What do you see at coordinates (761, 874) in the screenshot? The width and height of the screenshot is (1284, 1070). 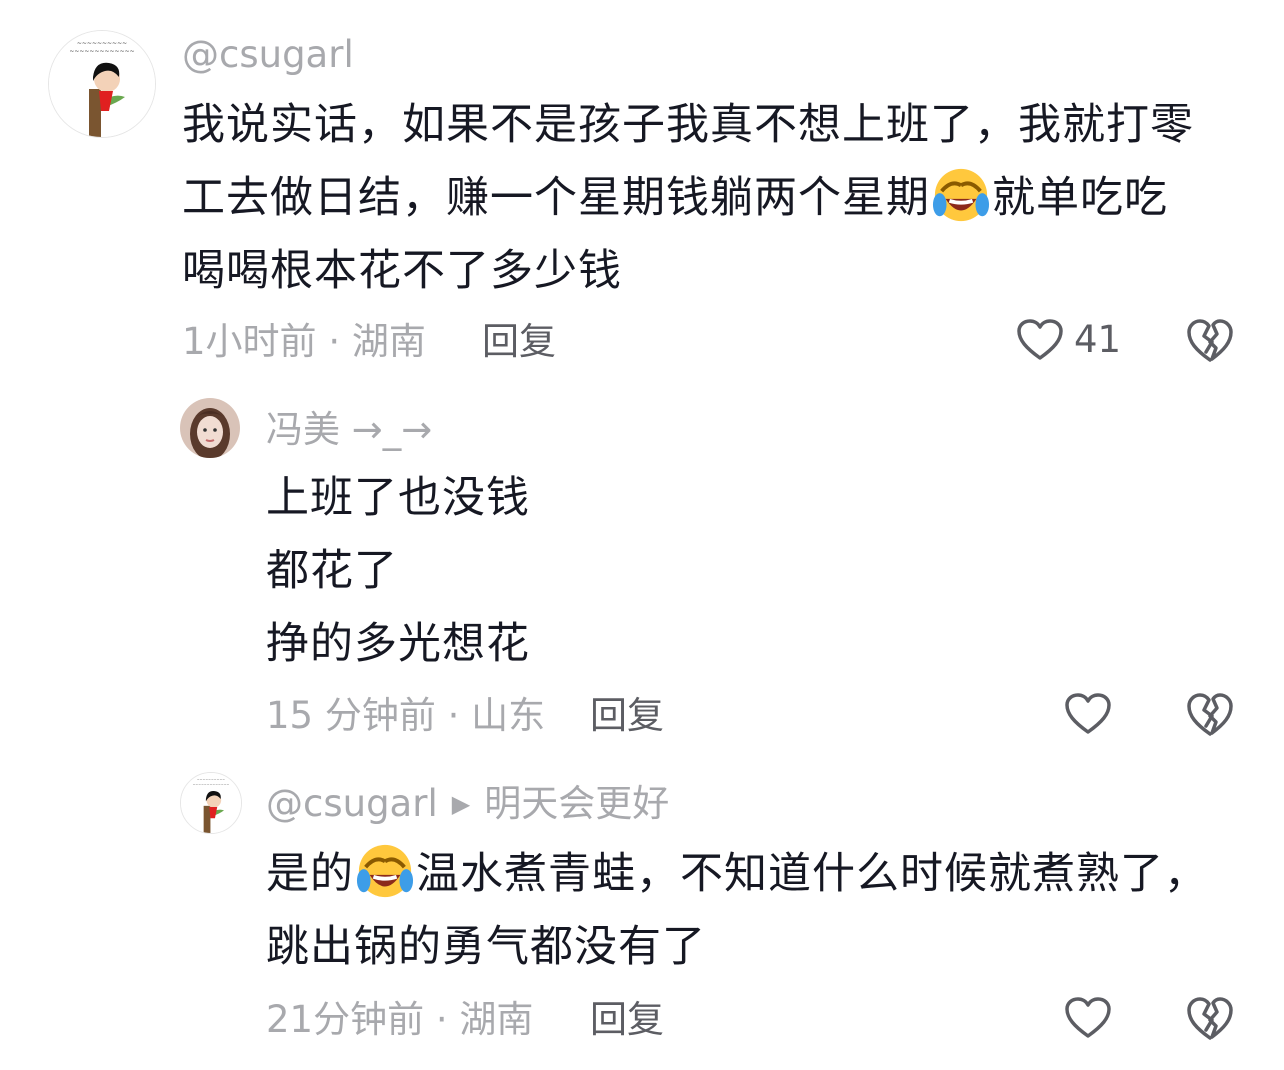 I see `comment-line: 是的 温水煮青蛙，不知道什么时候就煮熟了，` at bounding box center [761, 874].